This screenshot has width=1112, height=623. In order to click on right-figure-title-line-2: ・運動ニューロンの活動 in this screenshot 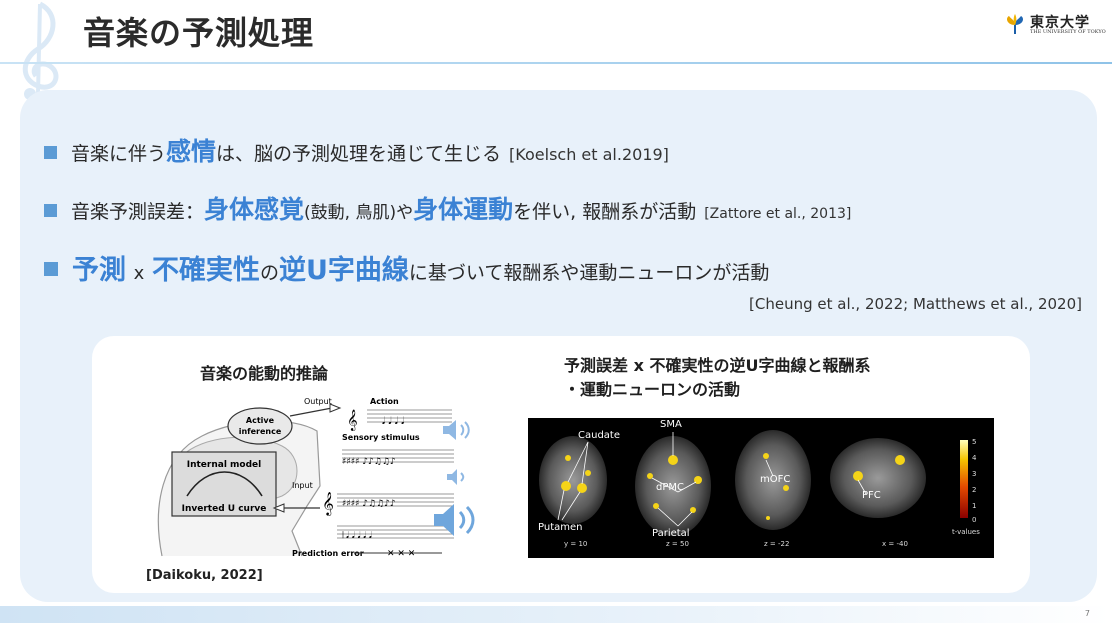, I will do `click(652, 389)`.